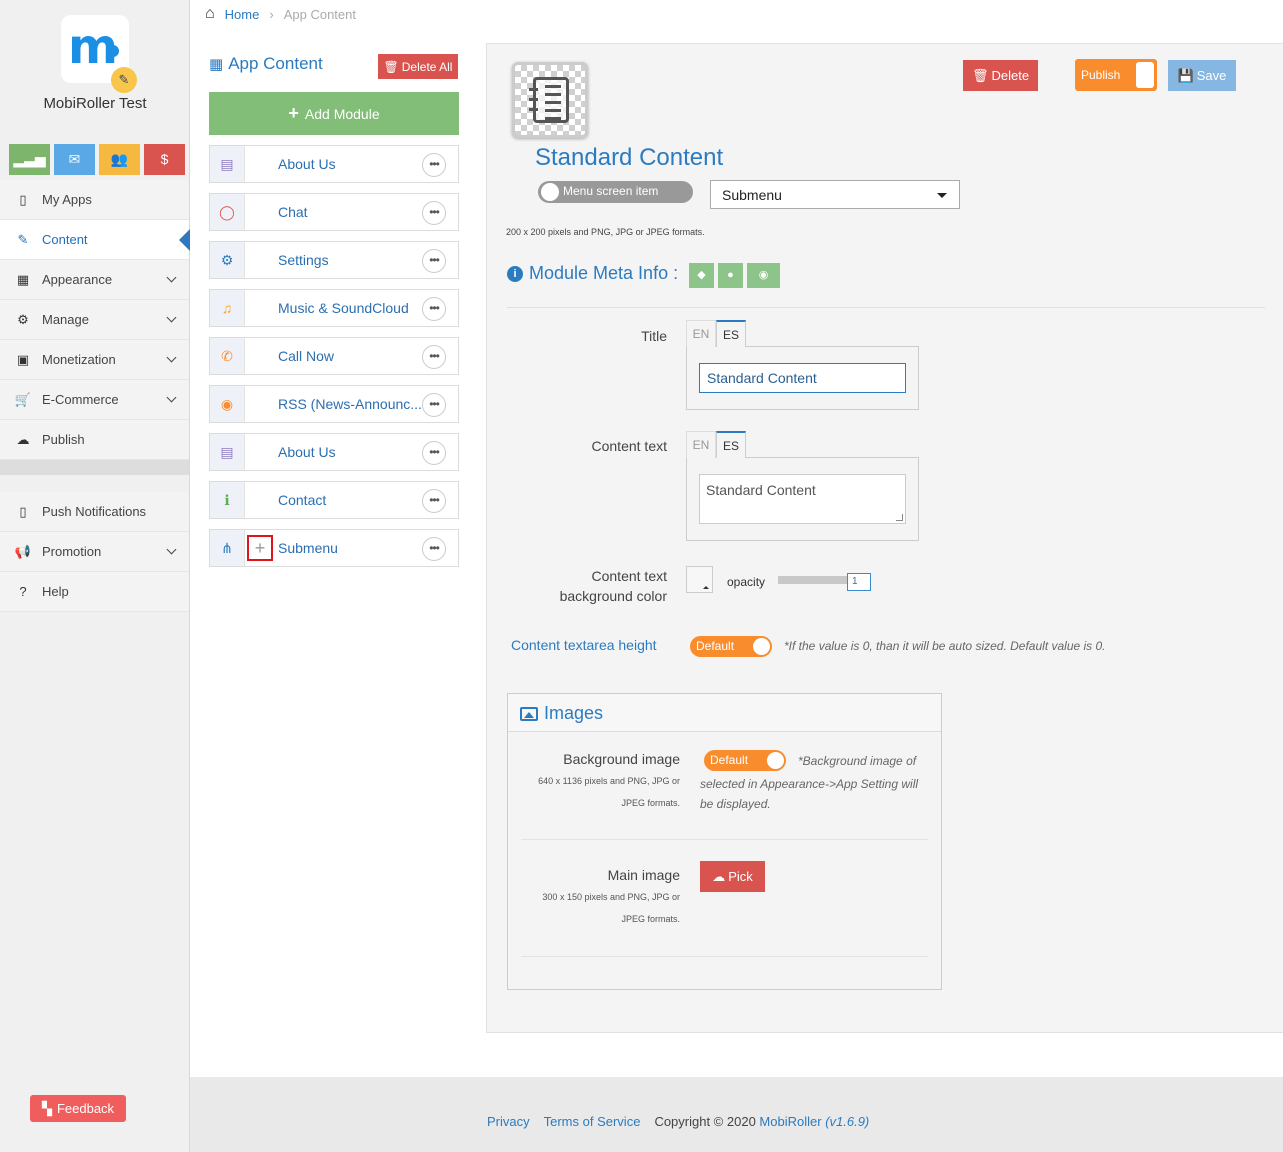  What do you see at coordinates (308, 548) in the screenshot?
I see `module-label: Submenu` at bounding box center [308, 548].